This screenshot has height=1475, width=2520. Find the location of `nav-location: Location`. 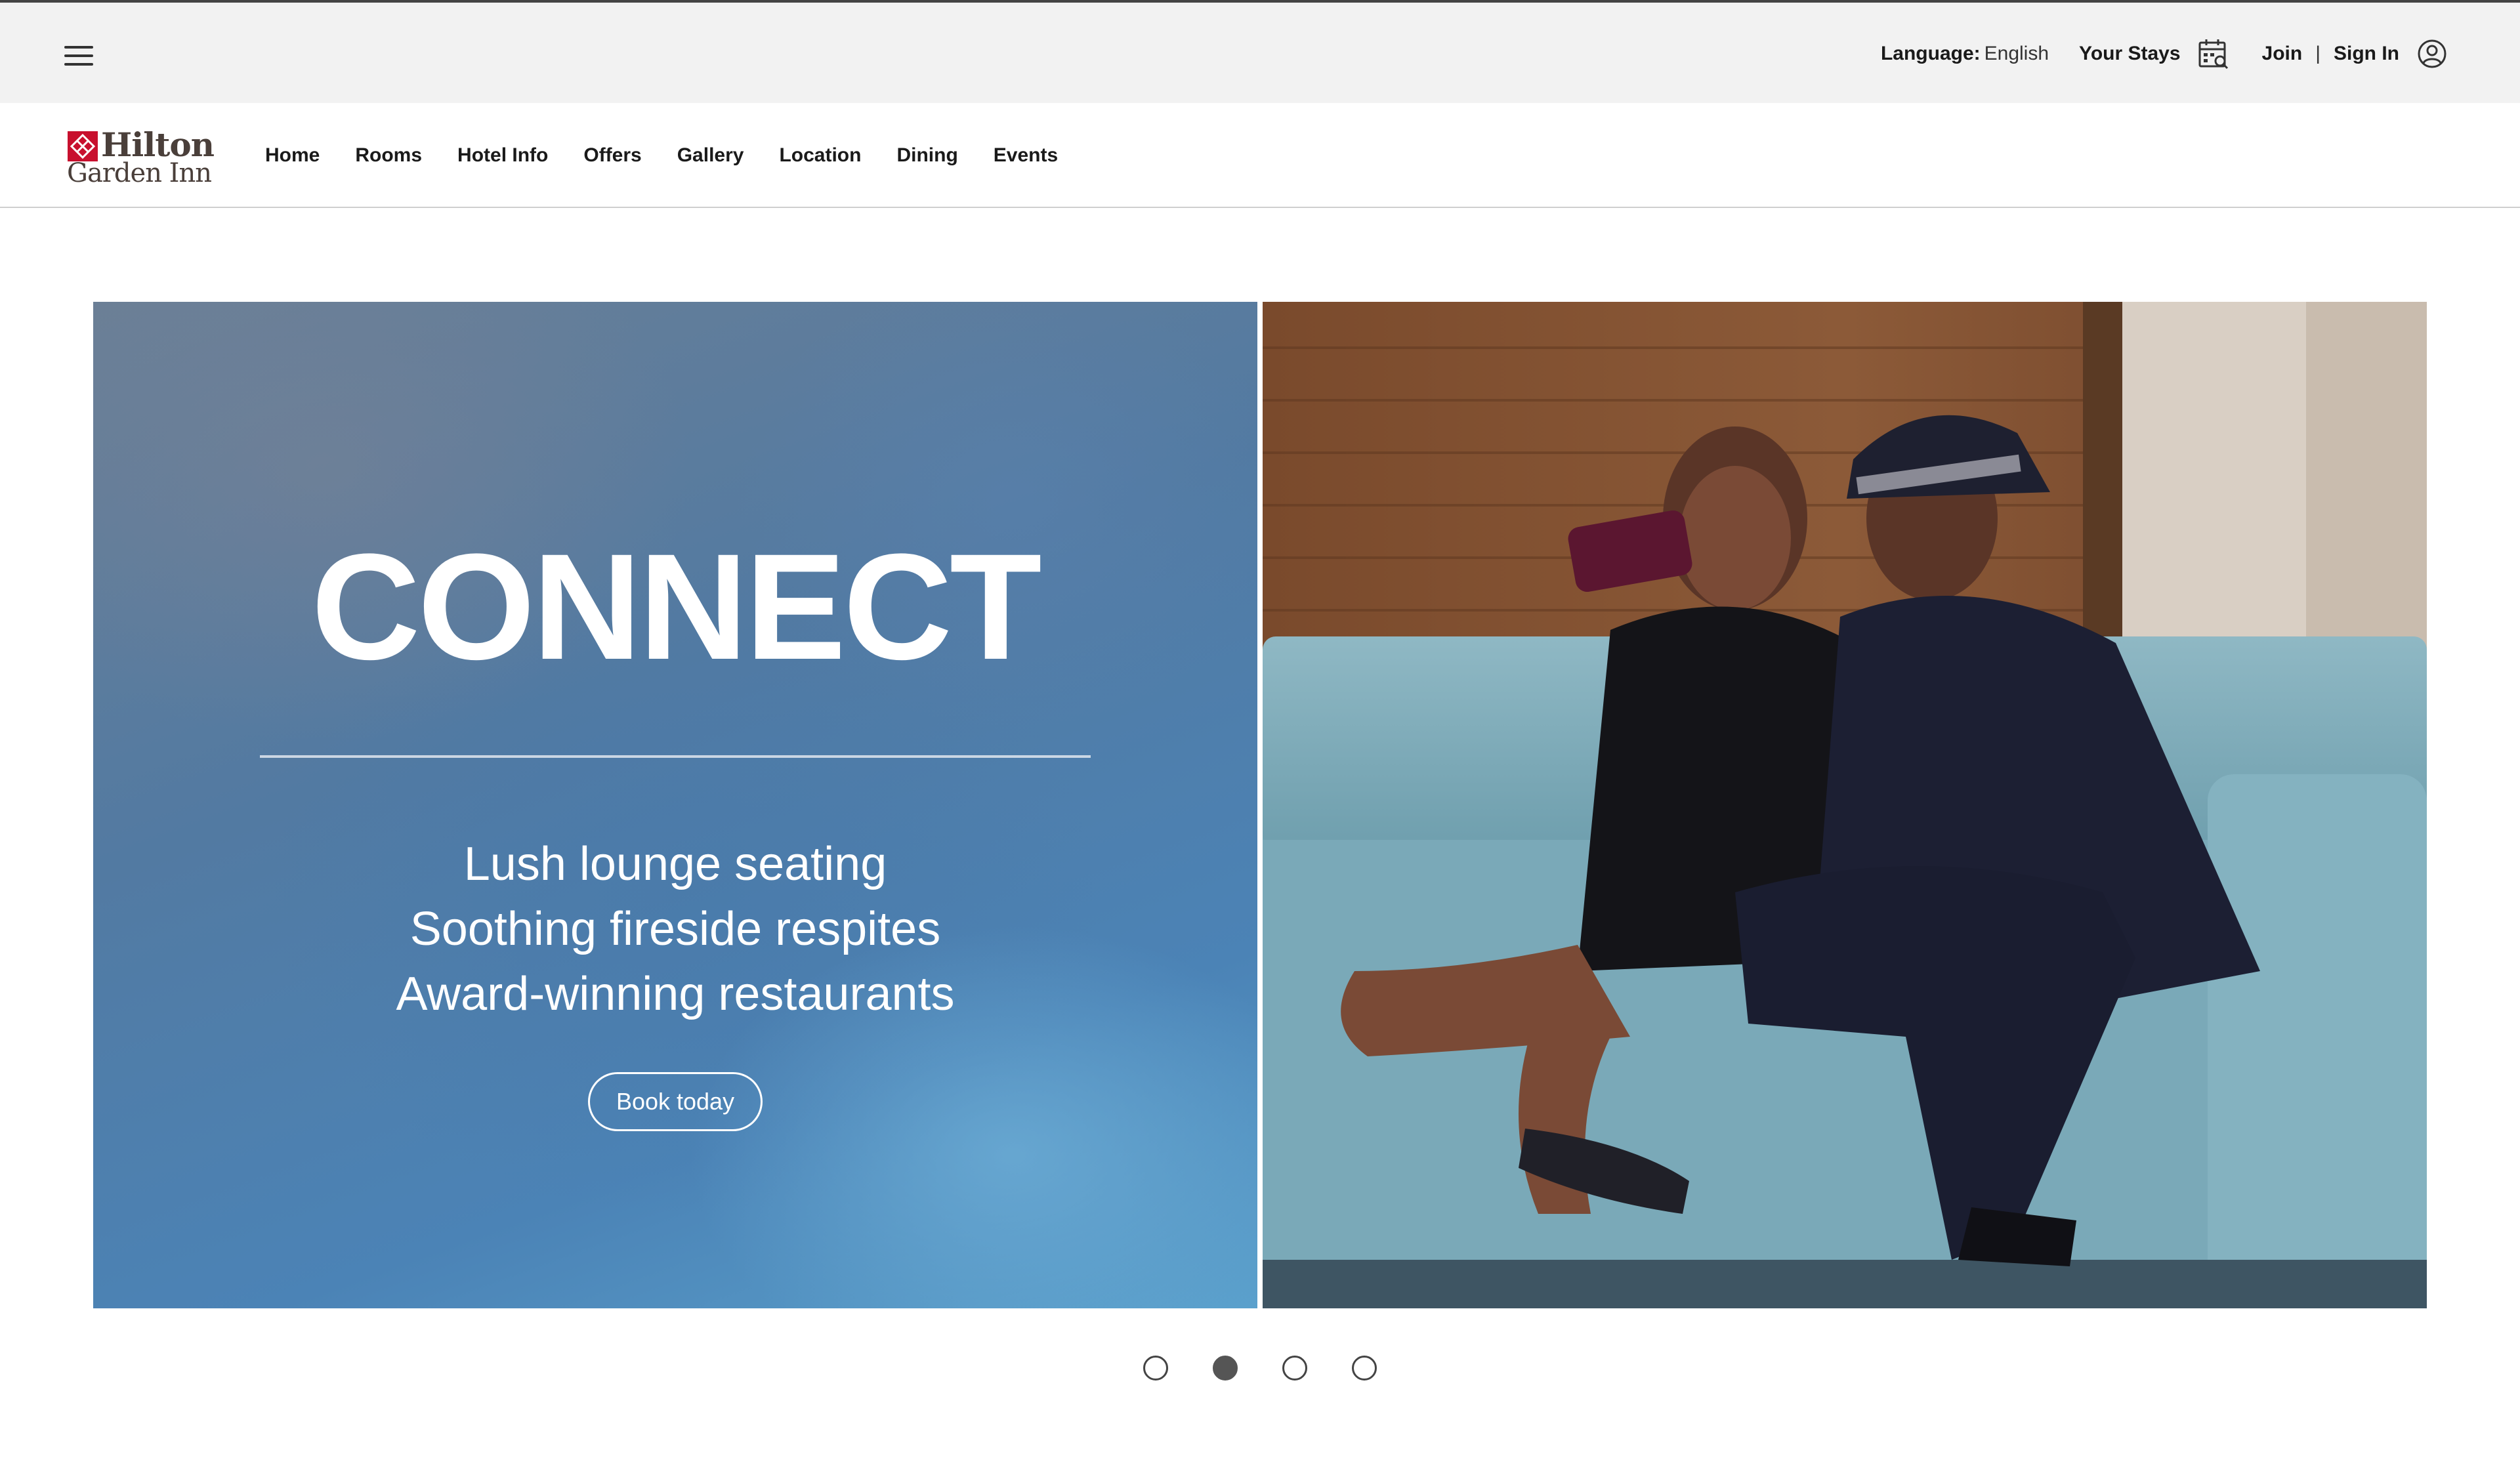

nav-location: Location is located at coordinates (820, 155).